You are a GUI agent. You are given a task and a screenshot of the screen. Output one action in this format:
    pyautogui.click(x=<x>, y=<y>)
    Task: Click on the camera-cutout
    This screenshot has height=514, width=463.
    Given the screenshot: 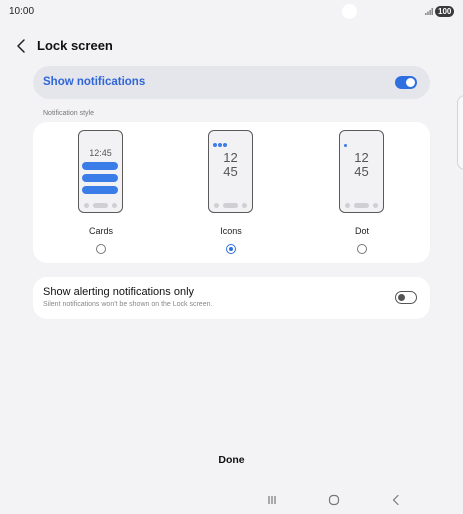 What is the action you would take?
    pyautogui.click(x=349, y=11)
    